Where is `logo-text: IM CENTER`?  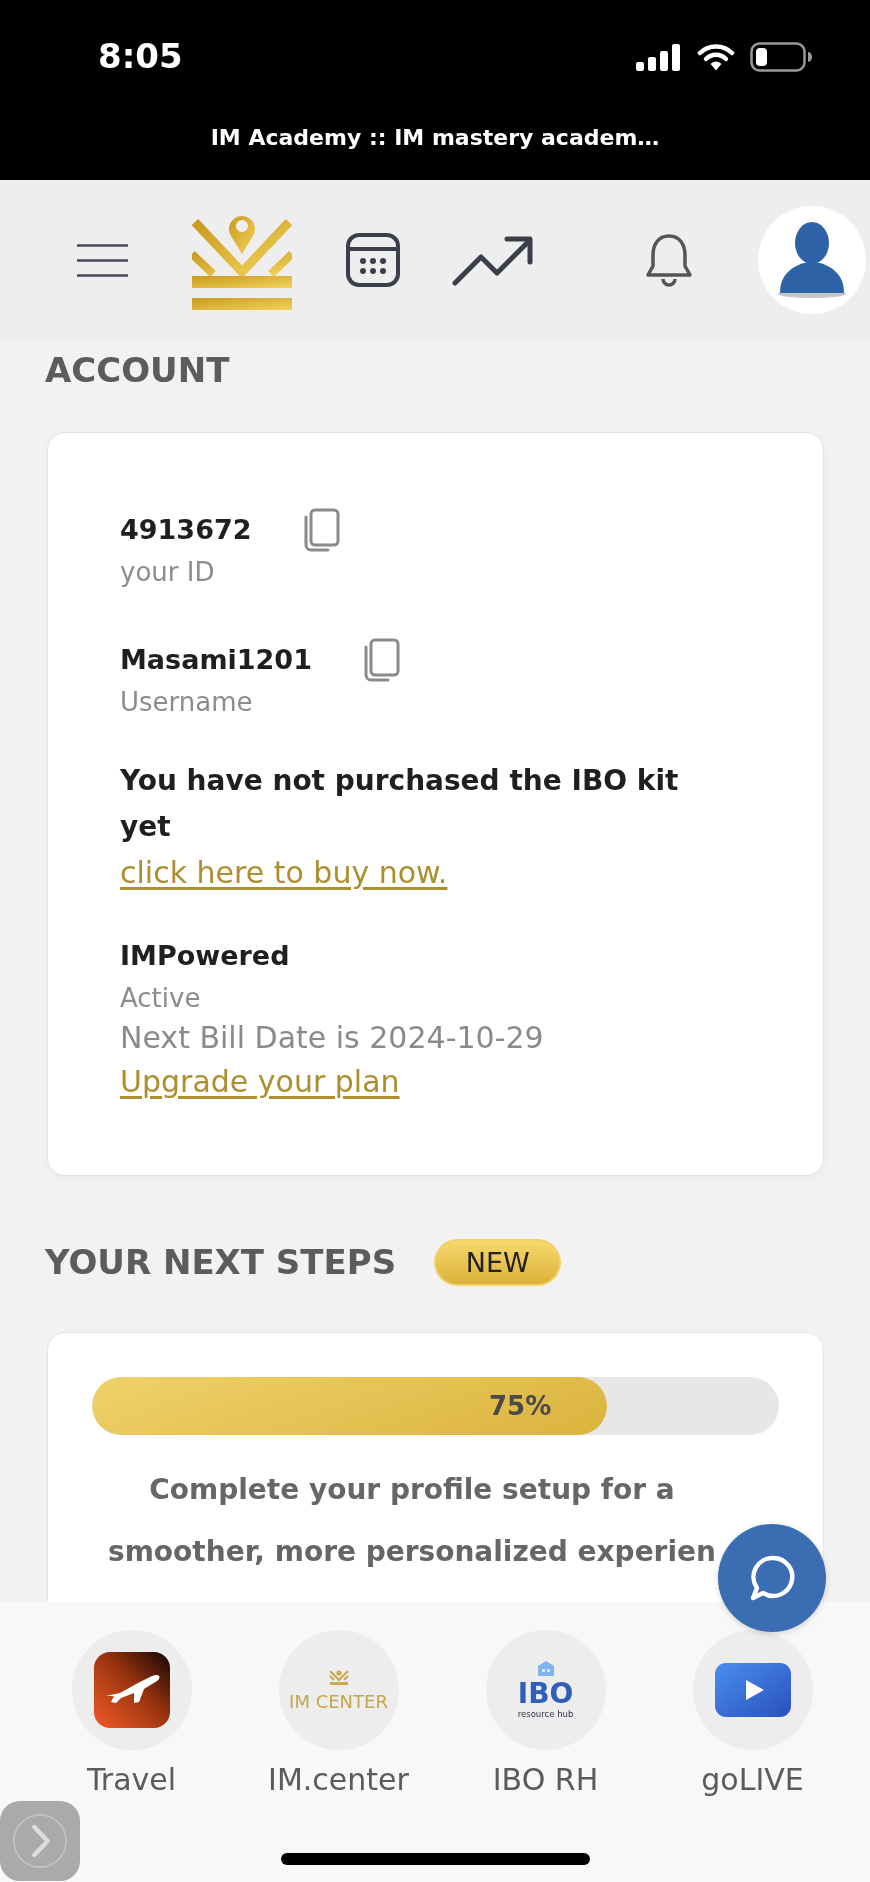 logo-text: IM CENTER is located at coordinates (338, 1701).